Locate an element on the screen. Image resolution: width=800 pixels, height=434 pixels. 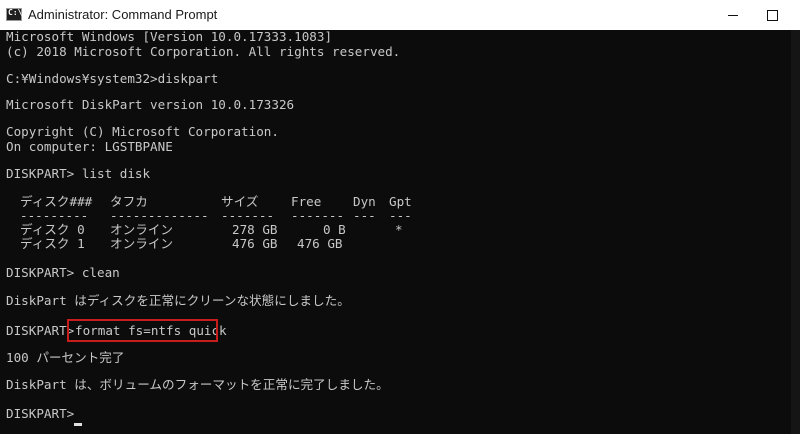
console-line: 100 パーセント完了 is located at coordinates (65, 357).